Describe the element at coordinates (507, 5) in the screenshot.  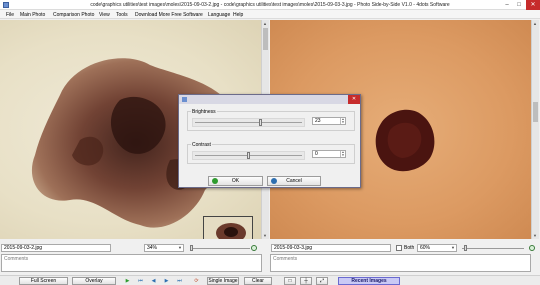
I see `minimize-button: –` at that location.